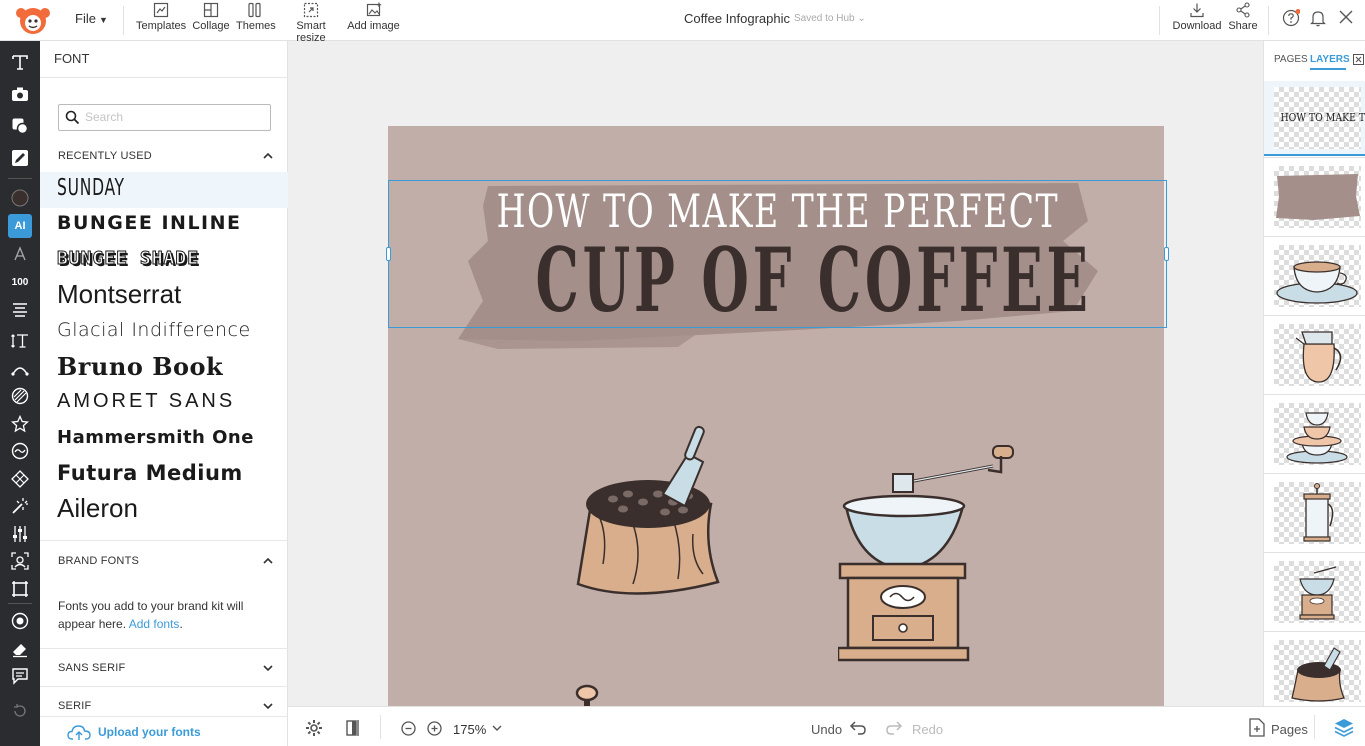  Describe the element at coordinates (164, 403) in the screenshot. I see `font-option: AMORET SANS` at that location.